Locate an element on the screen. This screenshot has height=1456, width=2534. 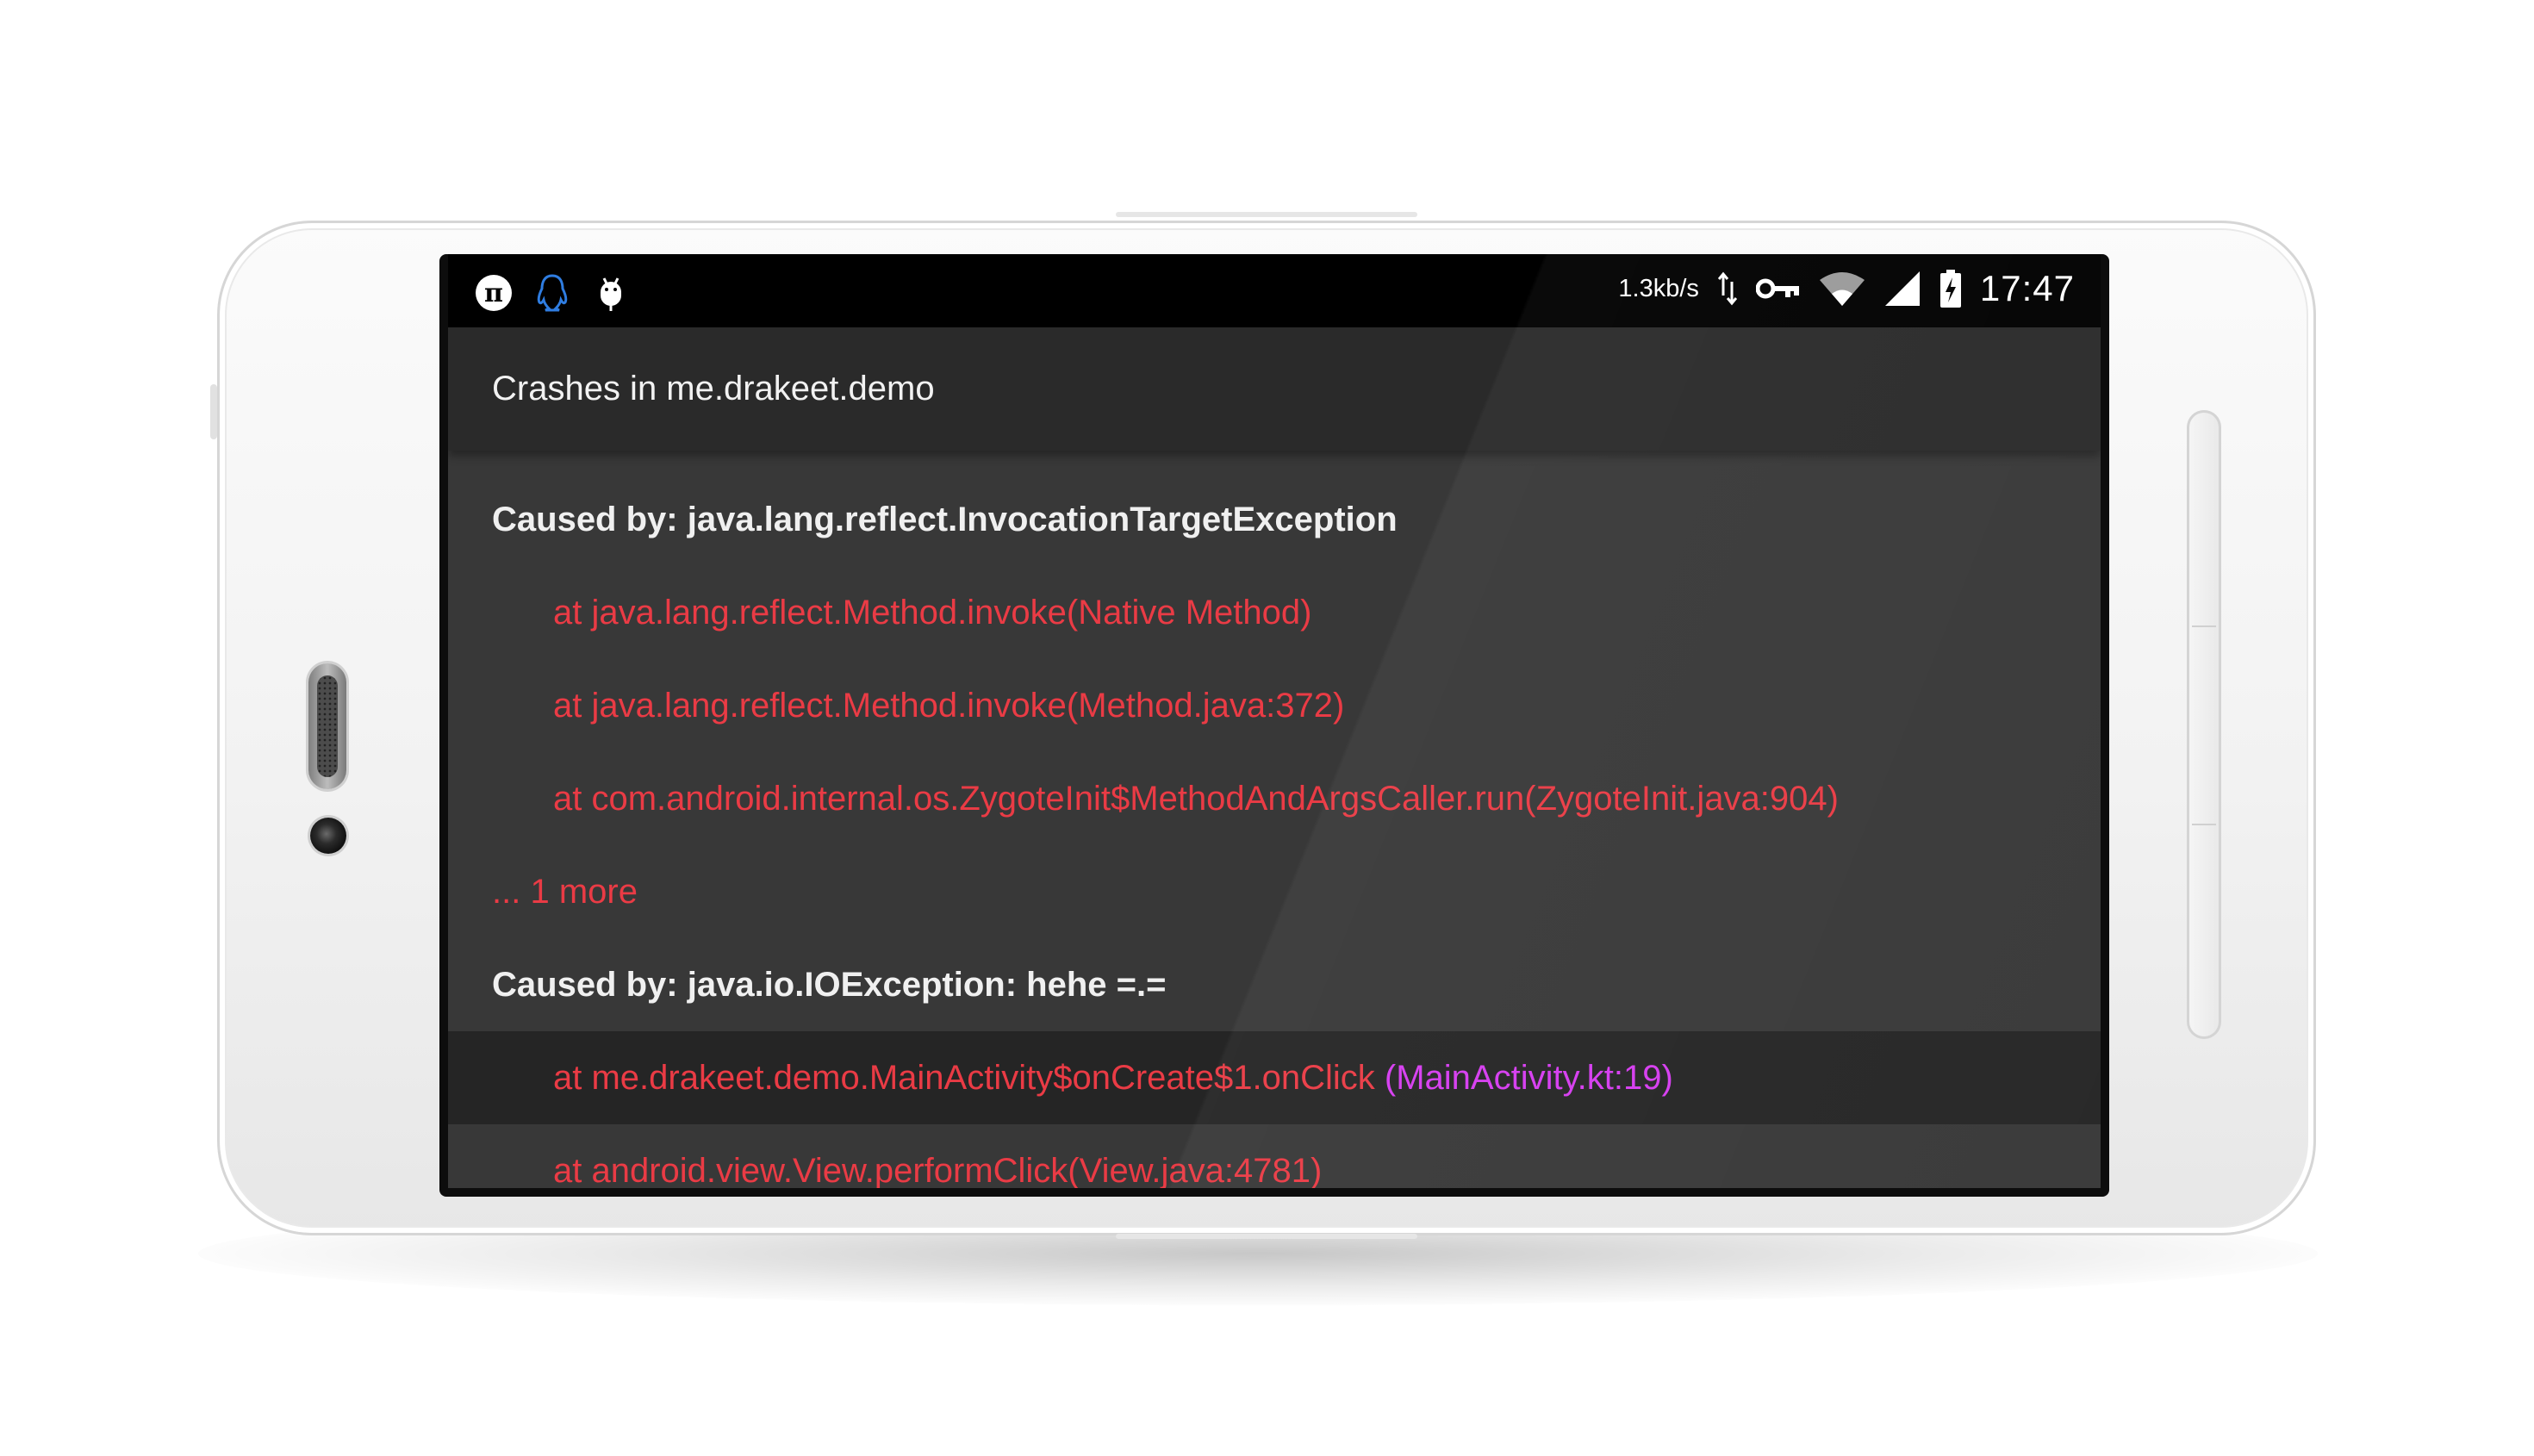
qq-penguin-icon is located at coordinates (552, 293).